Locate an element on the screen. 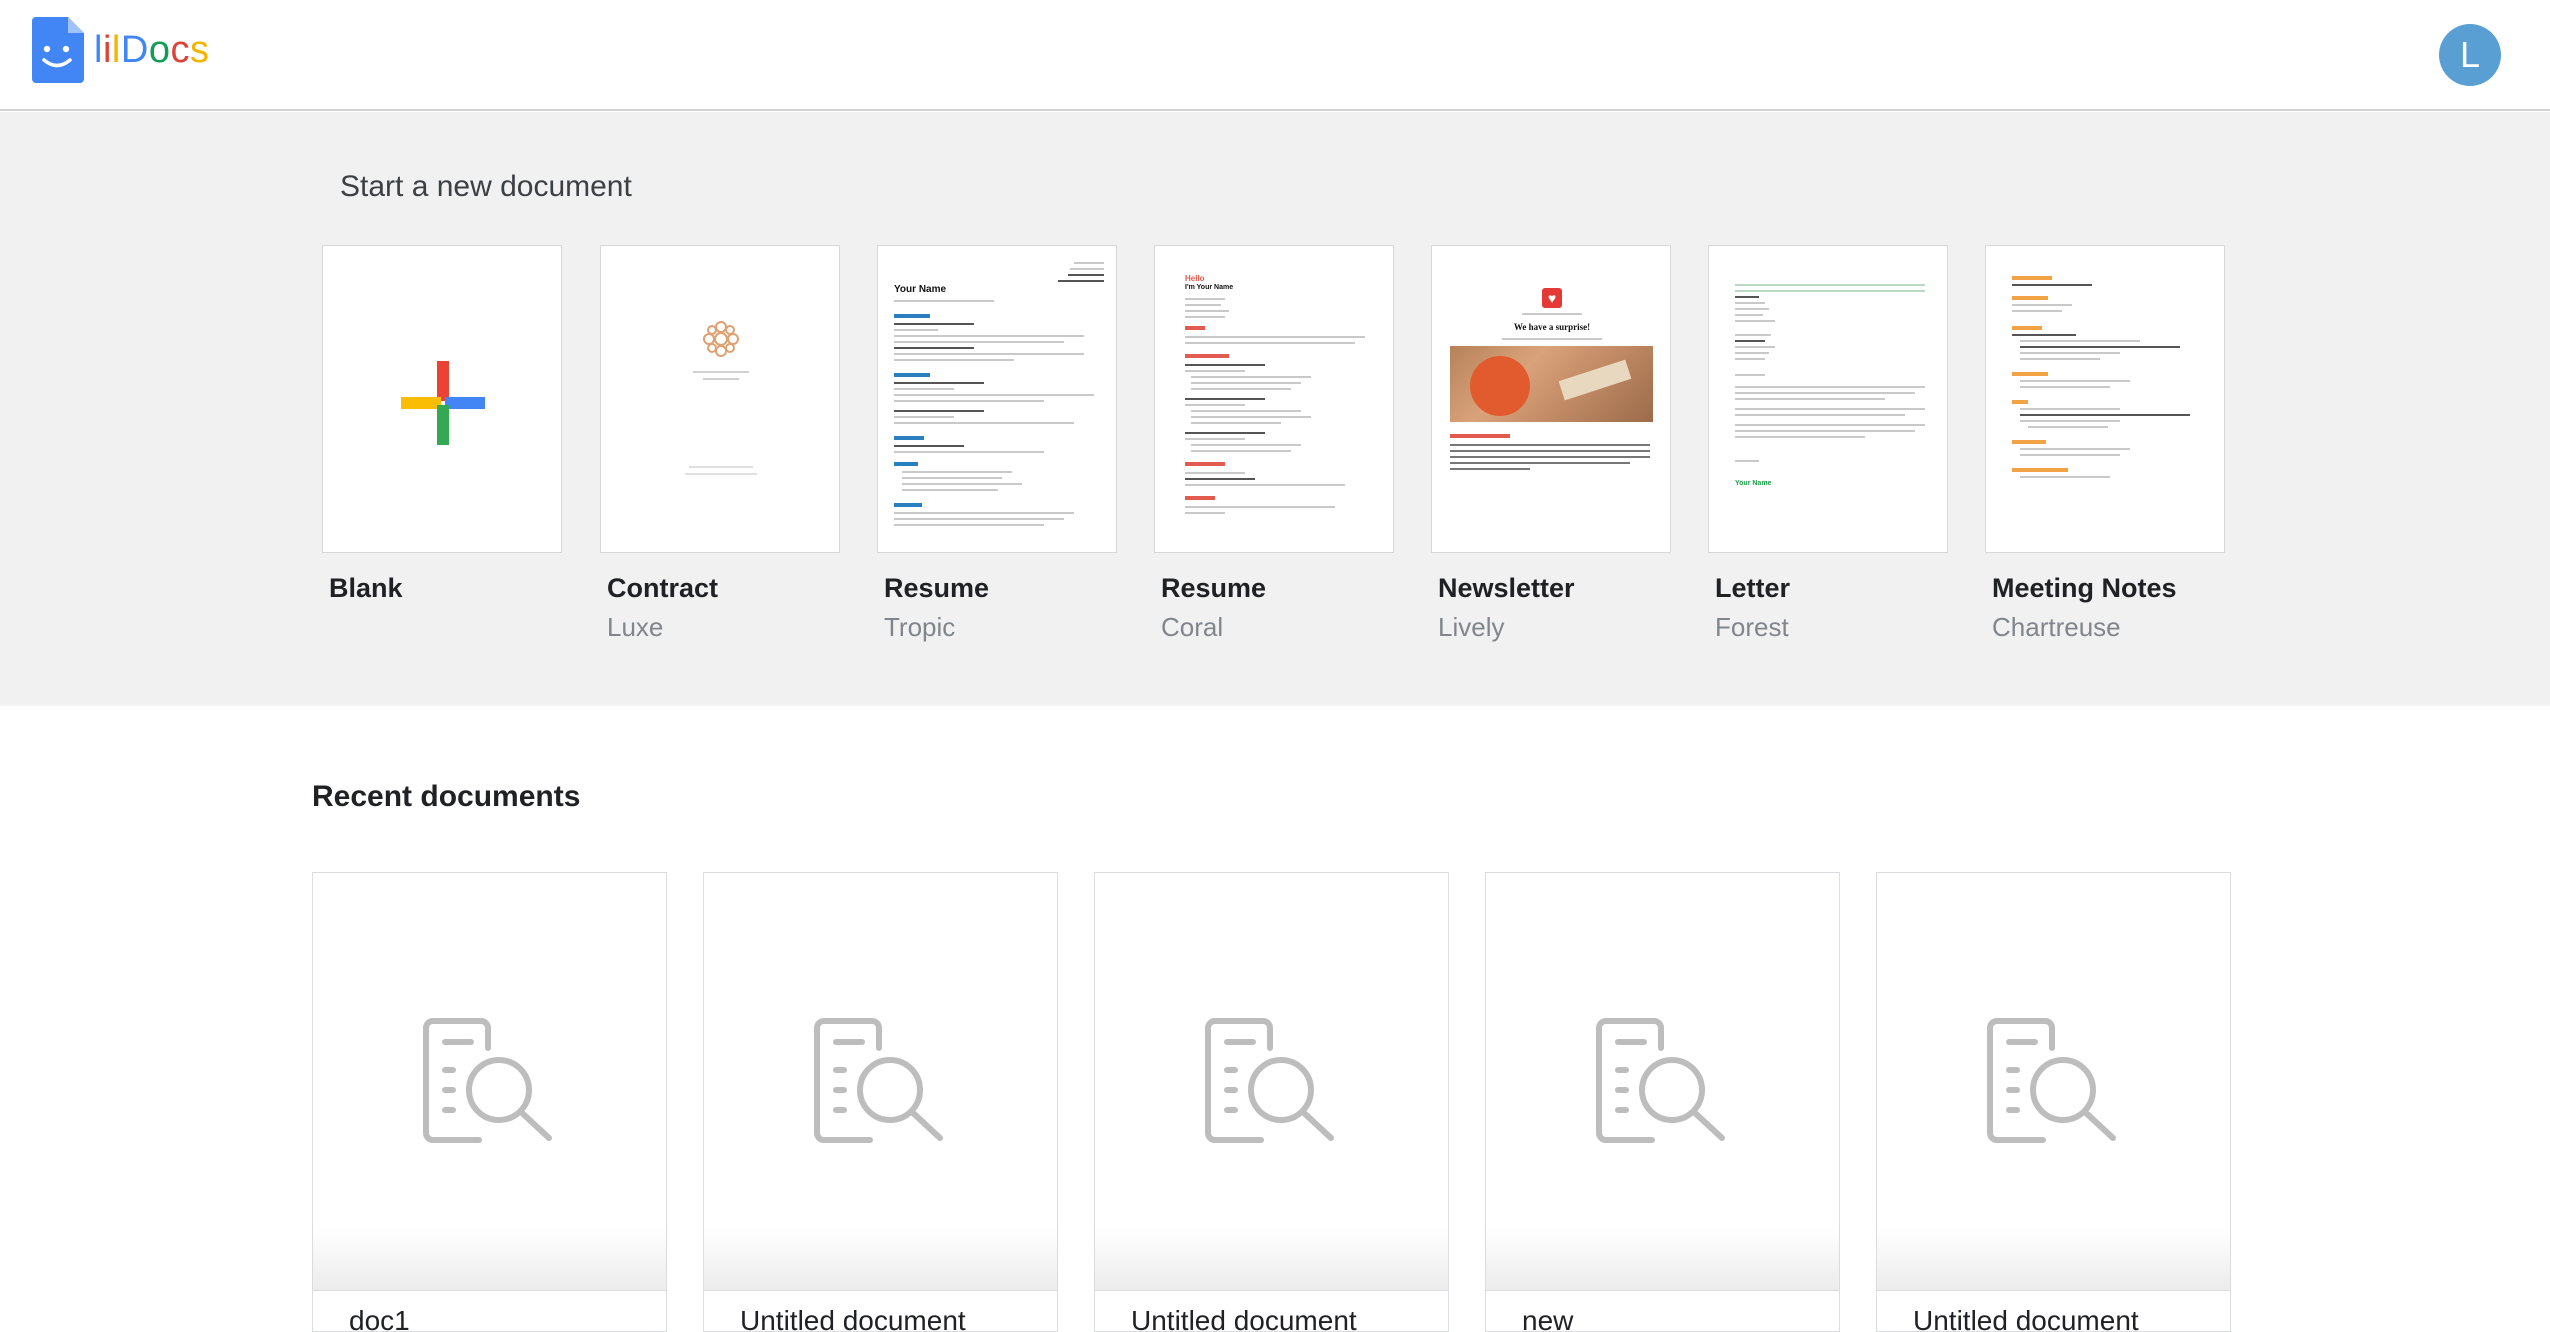 The image size is (2550, 1332). thumb-signature: Your Name is located at coordinates (1753, 483).